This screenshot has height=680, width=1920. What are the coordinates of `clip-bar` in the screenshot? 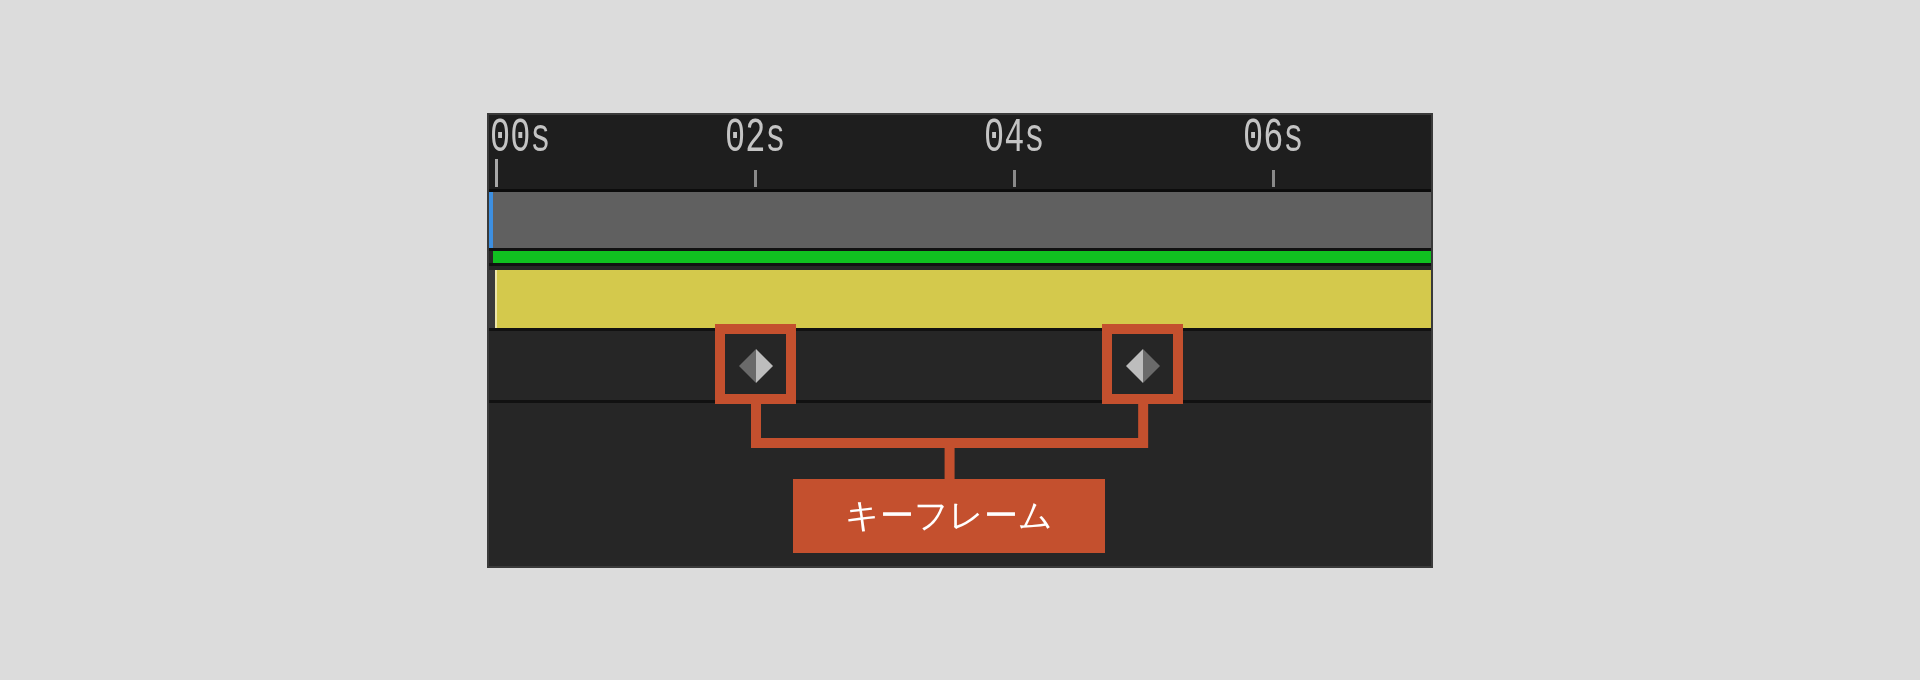 It's located at (963, 298).